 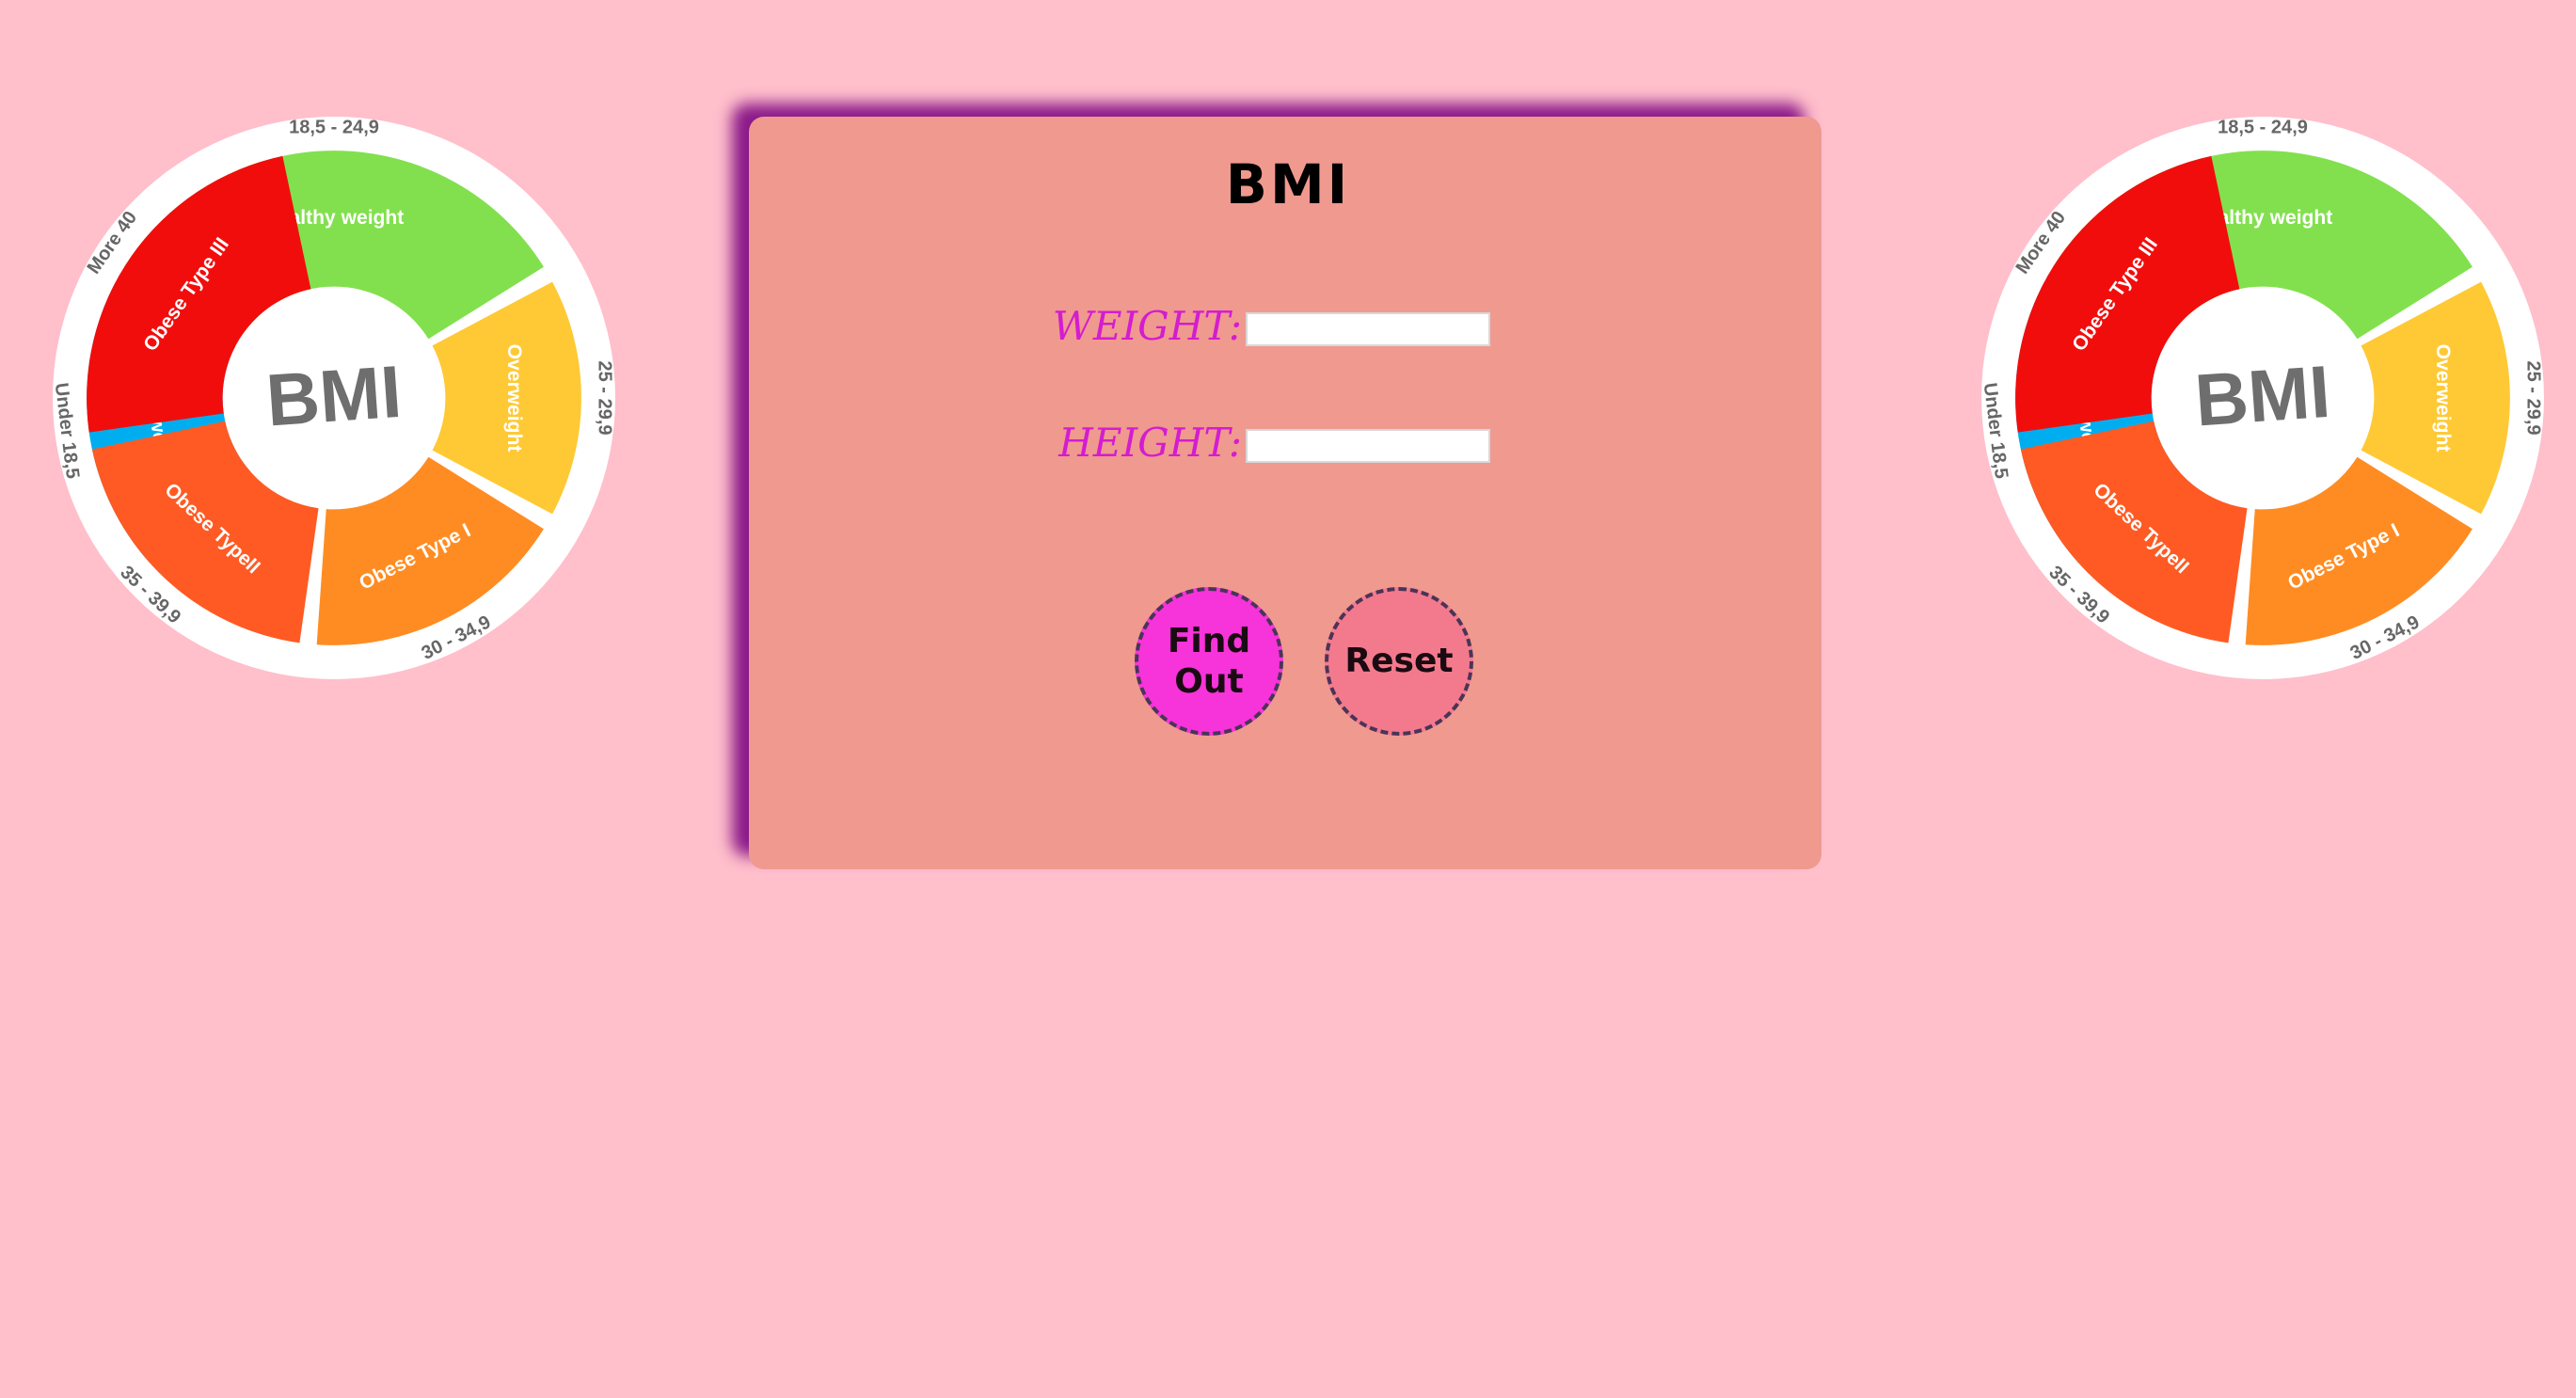 I want to click on wheel-center-label: BMI, so click(x=2262, y=396).